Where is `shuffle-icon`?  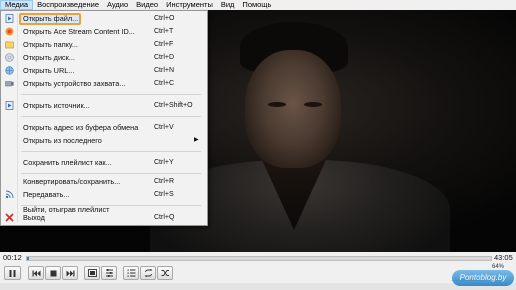
shuffle-icon is located at coordinates (165, 273).